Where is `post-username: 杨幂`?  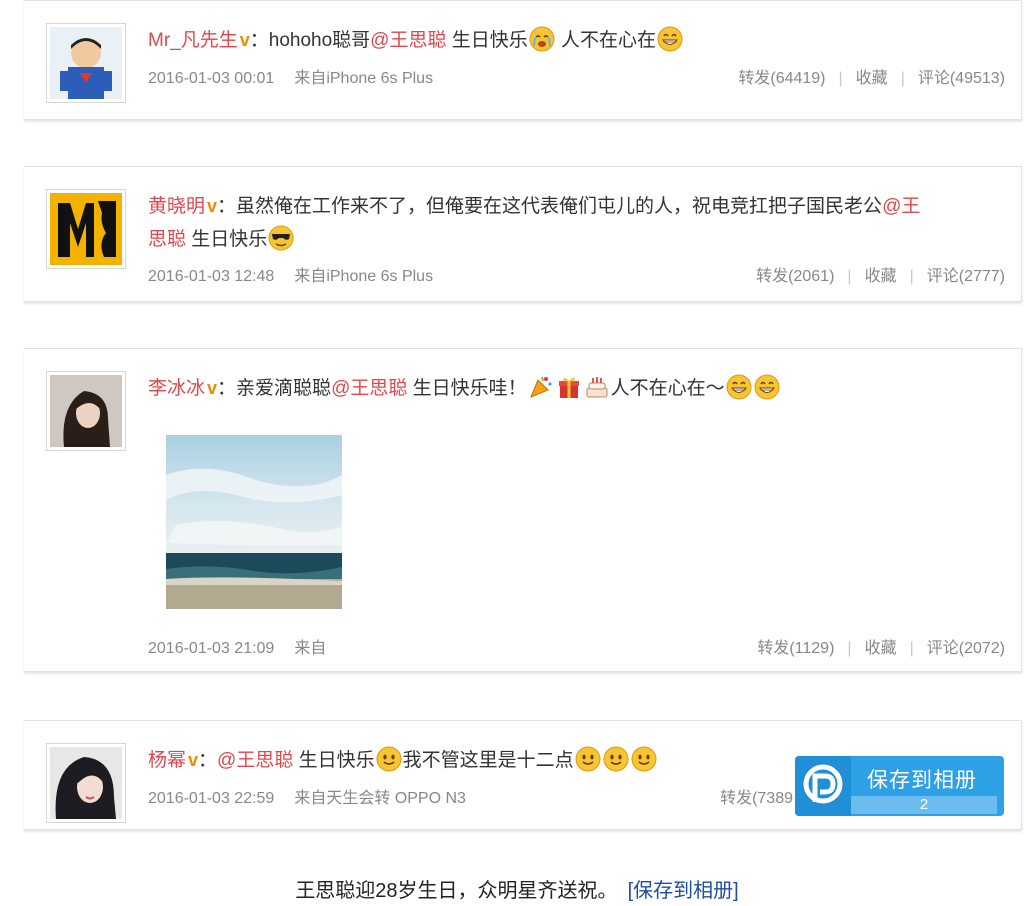 post-username: 杨幂 is located at coordinates (167, 760).